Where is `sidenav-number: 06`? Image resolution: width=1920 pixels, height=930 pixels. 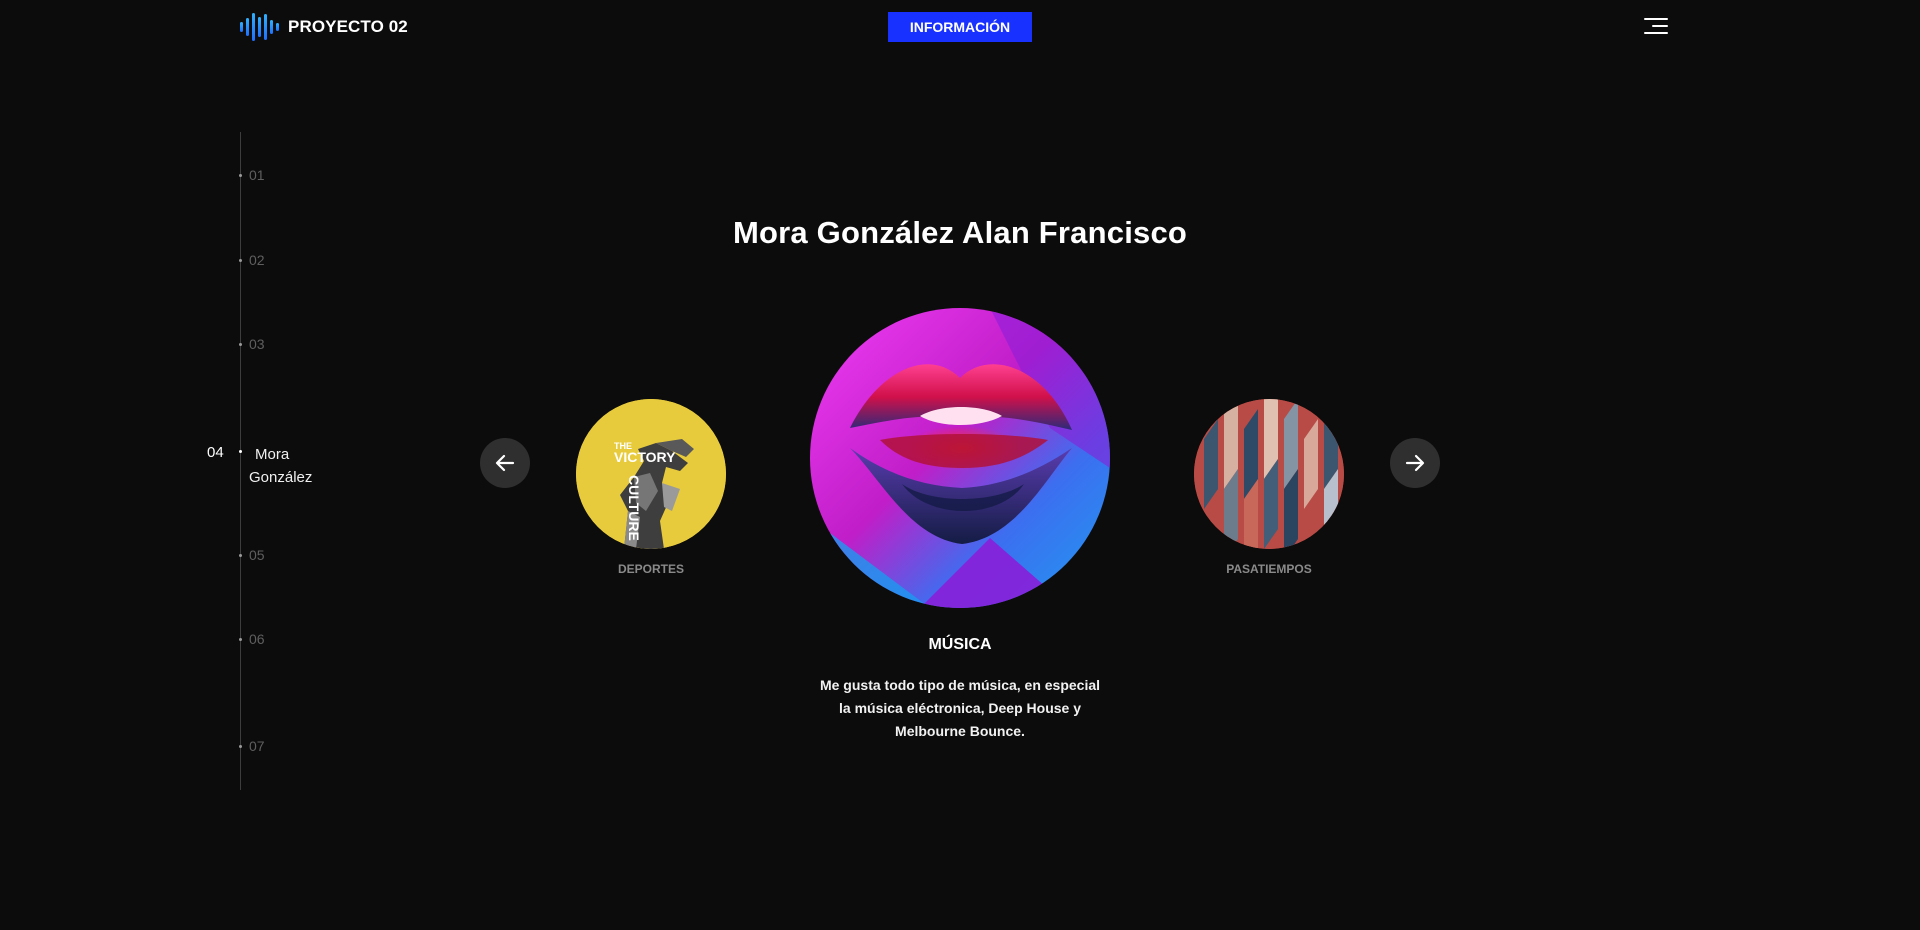
sidenav-number: 06 is located at coordinates (257, 639).